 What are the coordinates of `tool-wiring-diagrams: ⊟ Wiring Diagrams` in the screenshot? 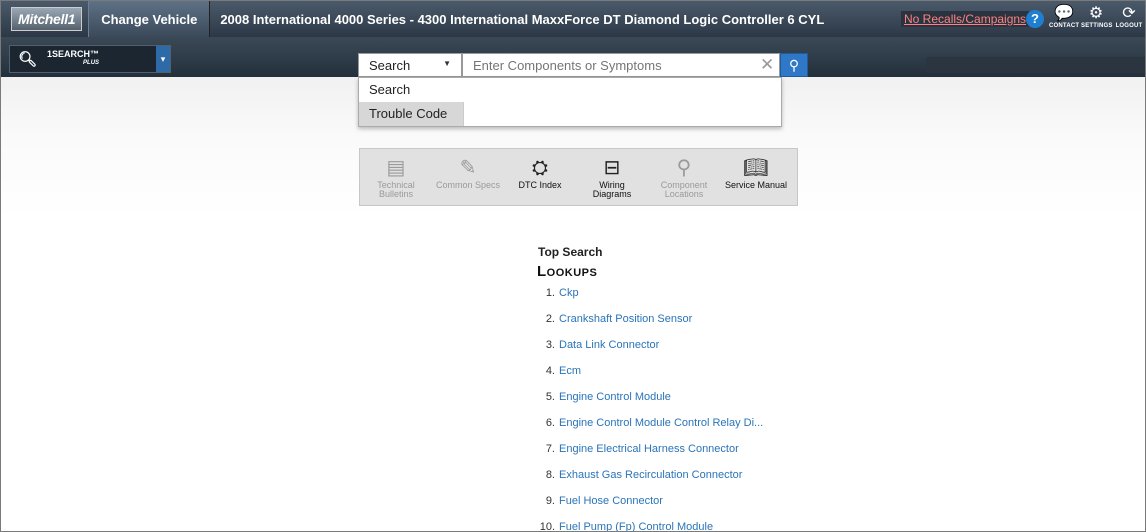 It's located at (612, 177).